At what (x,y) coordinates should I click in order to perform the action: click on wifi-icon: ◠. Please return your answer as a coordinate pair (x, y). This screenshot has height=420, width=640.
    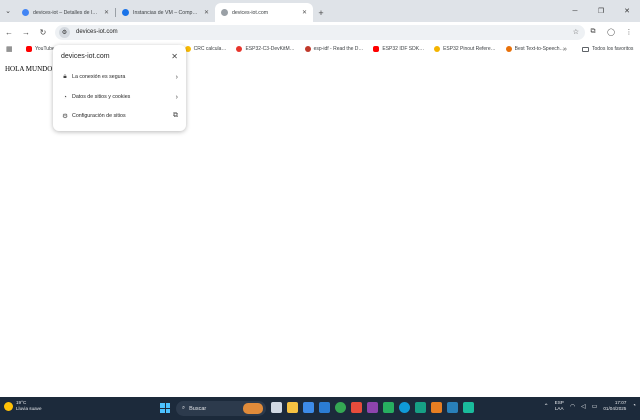
    Looking at the image, I should click on (572, 406).